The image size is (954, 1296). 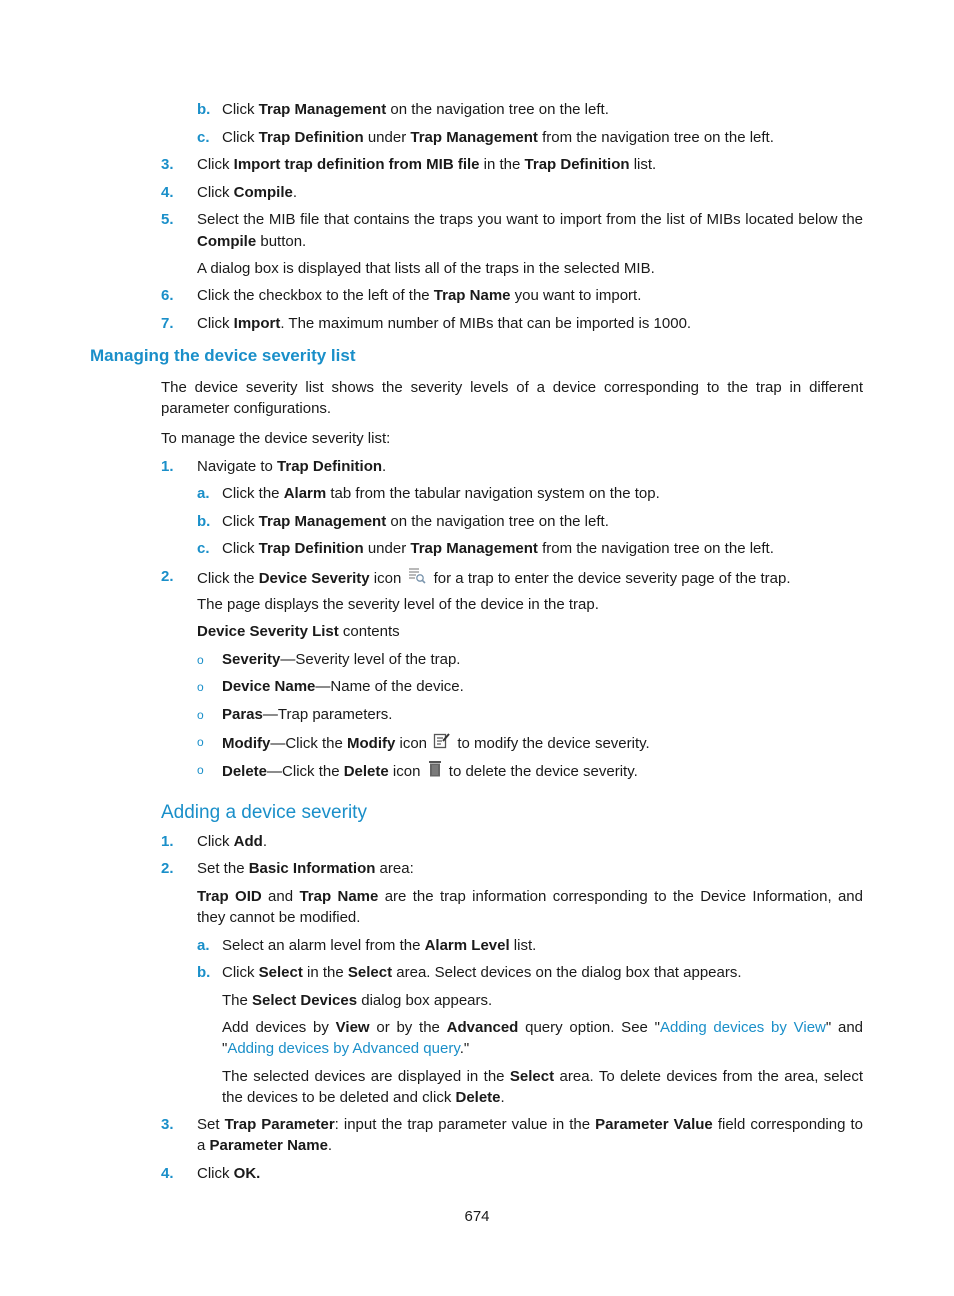 What do you see at coordinates (442, 744) in the screenshot?
I see `edit-icon` at bounding box center [442, 744].